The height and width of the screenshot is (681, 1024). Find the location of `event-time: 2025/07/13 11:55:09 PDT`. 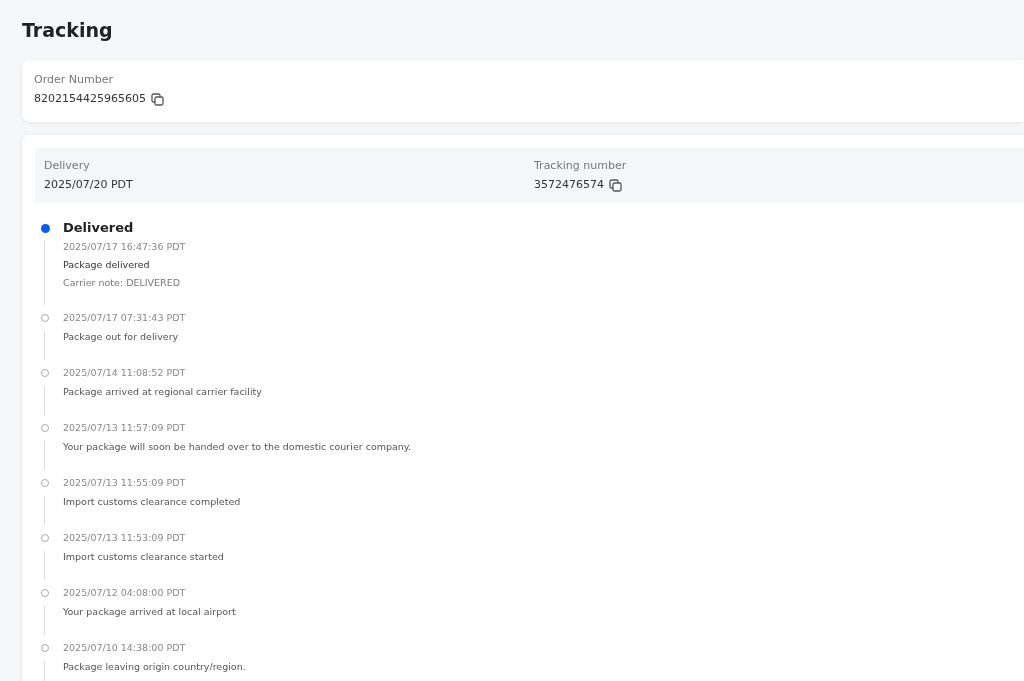

event-time: 2025/07/13 11:55:09 PDT is located at coordinates (125, 483).